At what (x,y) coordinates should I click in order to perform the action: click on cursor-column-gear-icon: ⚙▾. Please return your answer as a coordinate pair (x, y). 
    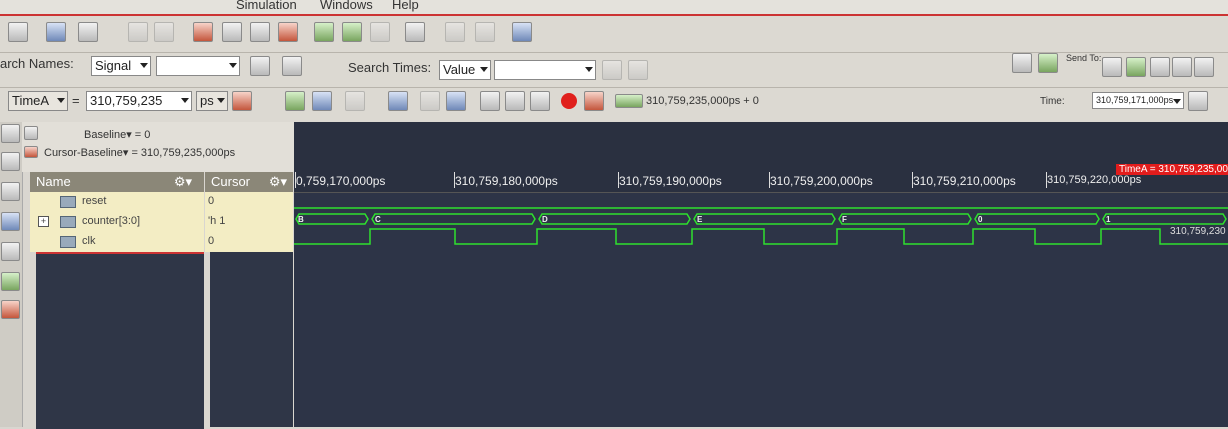
    Looking at the image, I should click on (278, 182).